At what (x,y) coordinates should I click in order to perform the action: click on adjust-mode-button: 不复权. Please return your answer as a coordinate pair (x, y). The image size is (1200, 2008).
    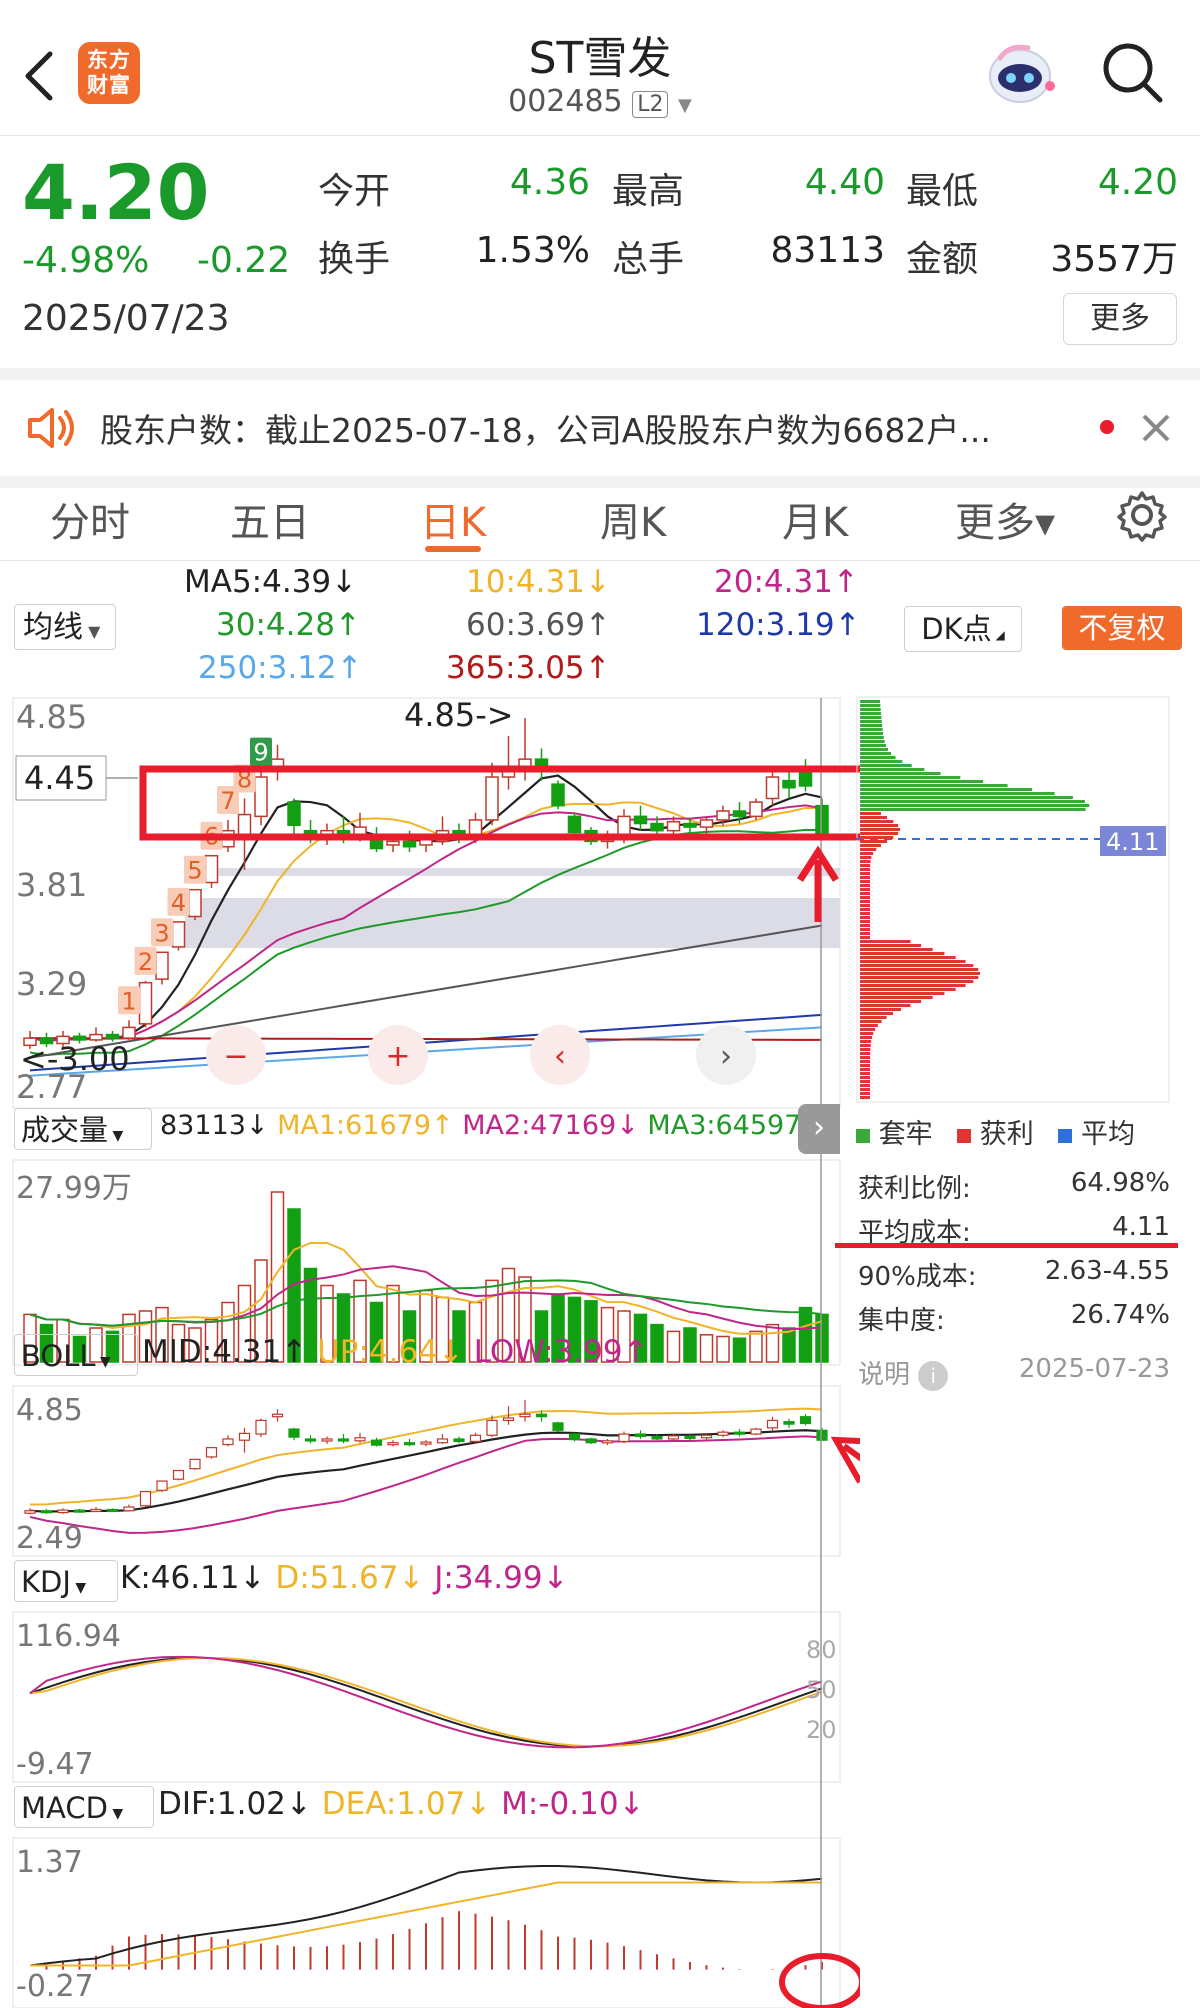
    Looking at the image, I should click on (1122, 628).